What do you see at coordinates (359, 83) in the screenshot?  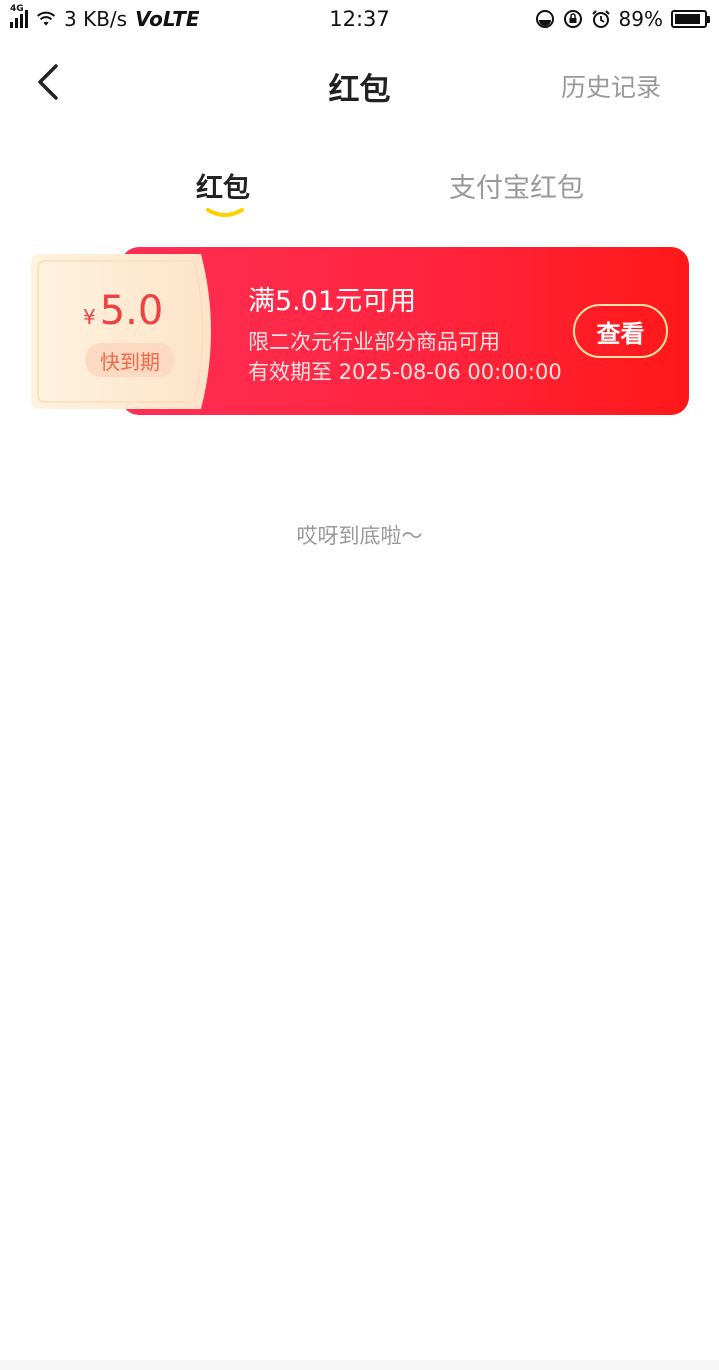 I see `nav-bar: 红包 历史记录` at bounding box center [359, 83].